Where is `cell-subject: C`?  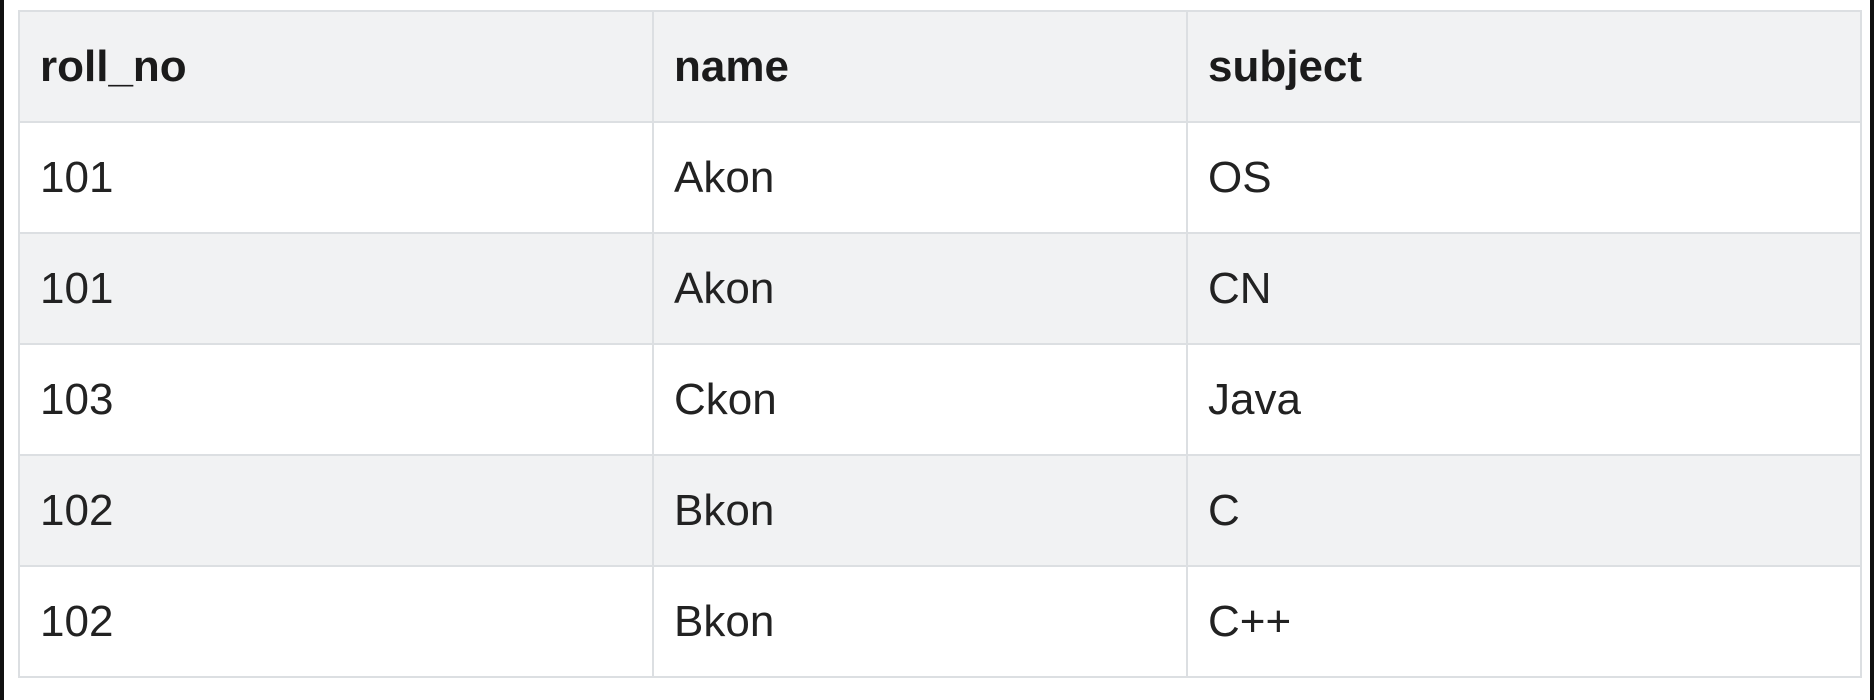
cell-subject: C is located at coordinates (1524, 510).